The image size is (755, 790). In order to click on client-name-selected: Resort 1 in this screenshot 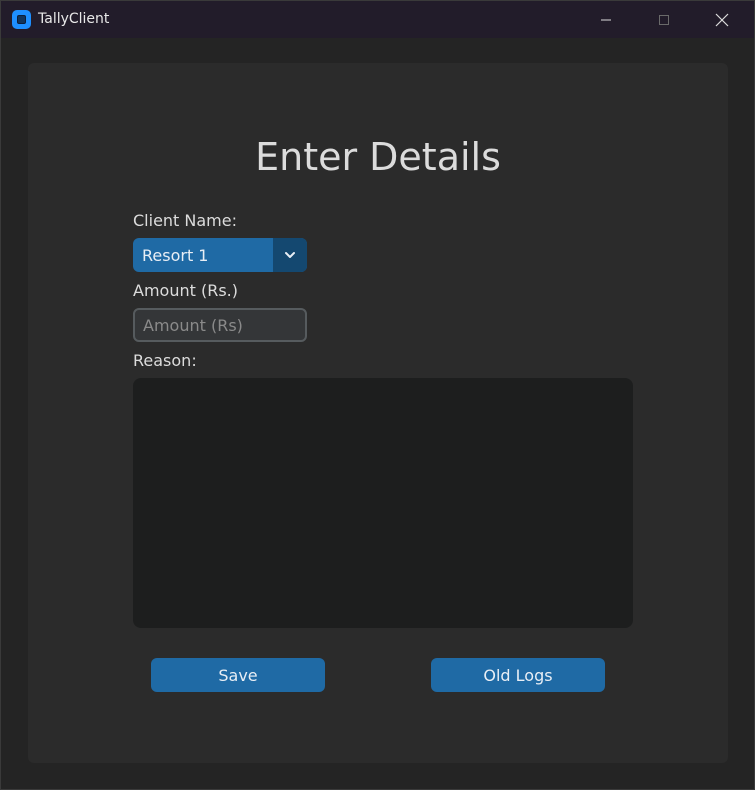, I will do `click(175, 255)`.